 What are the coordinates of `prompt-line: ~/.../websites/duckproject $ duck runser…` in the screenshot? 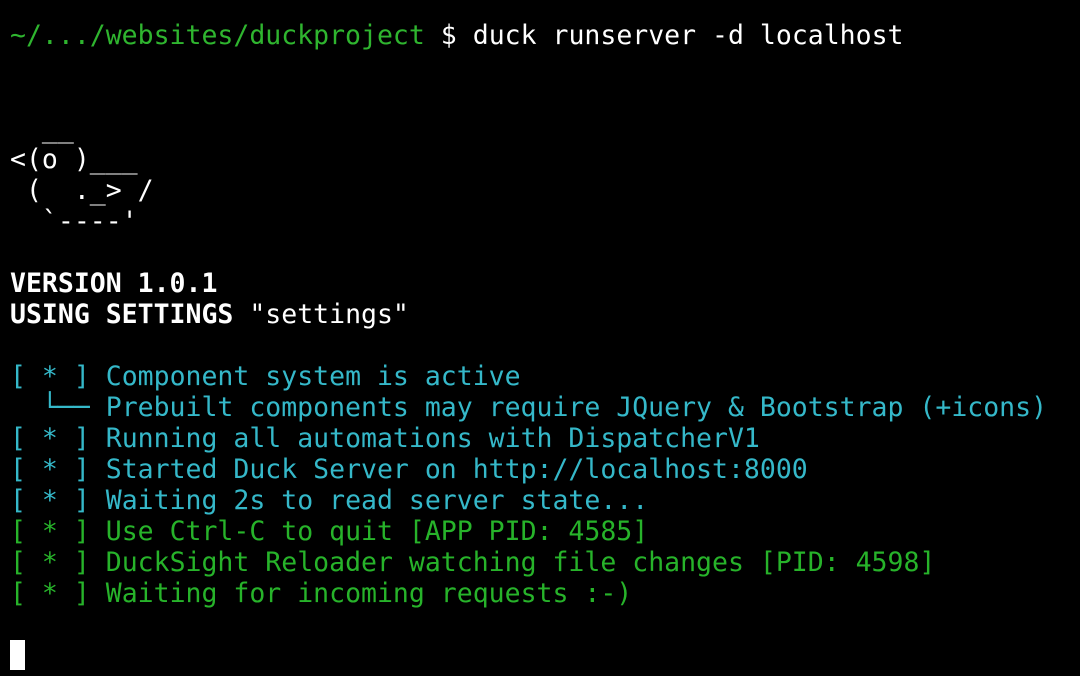 It's located at (544, 35).